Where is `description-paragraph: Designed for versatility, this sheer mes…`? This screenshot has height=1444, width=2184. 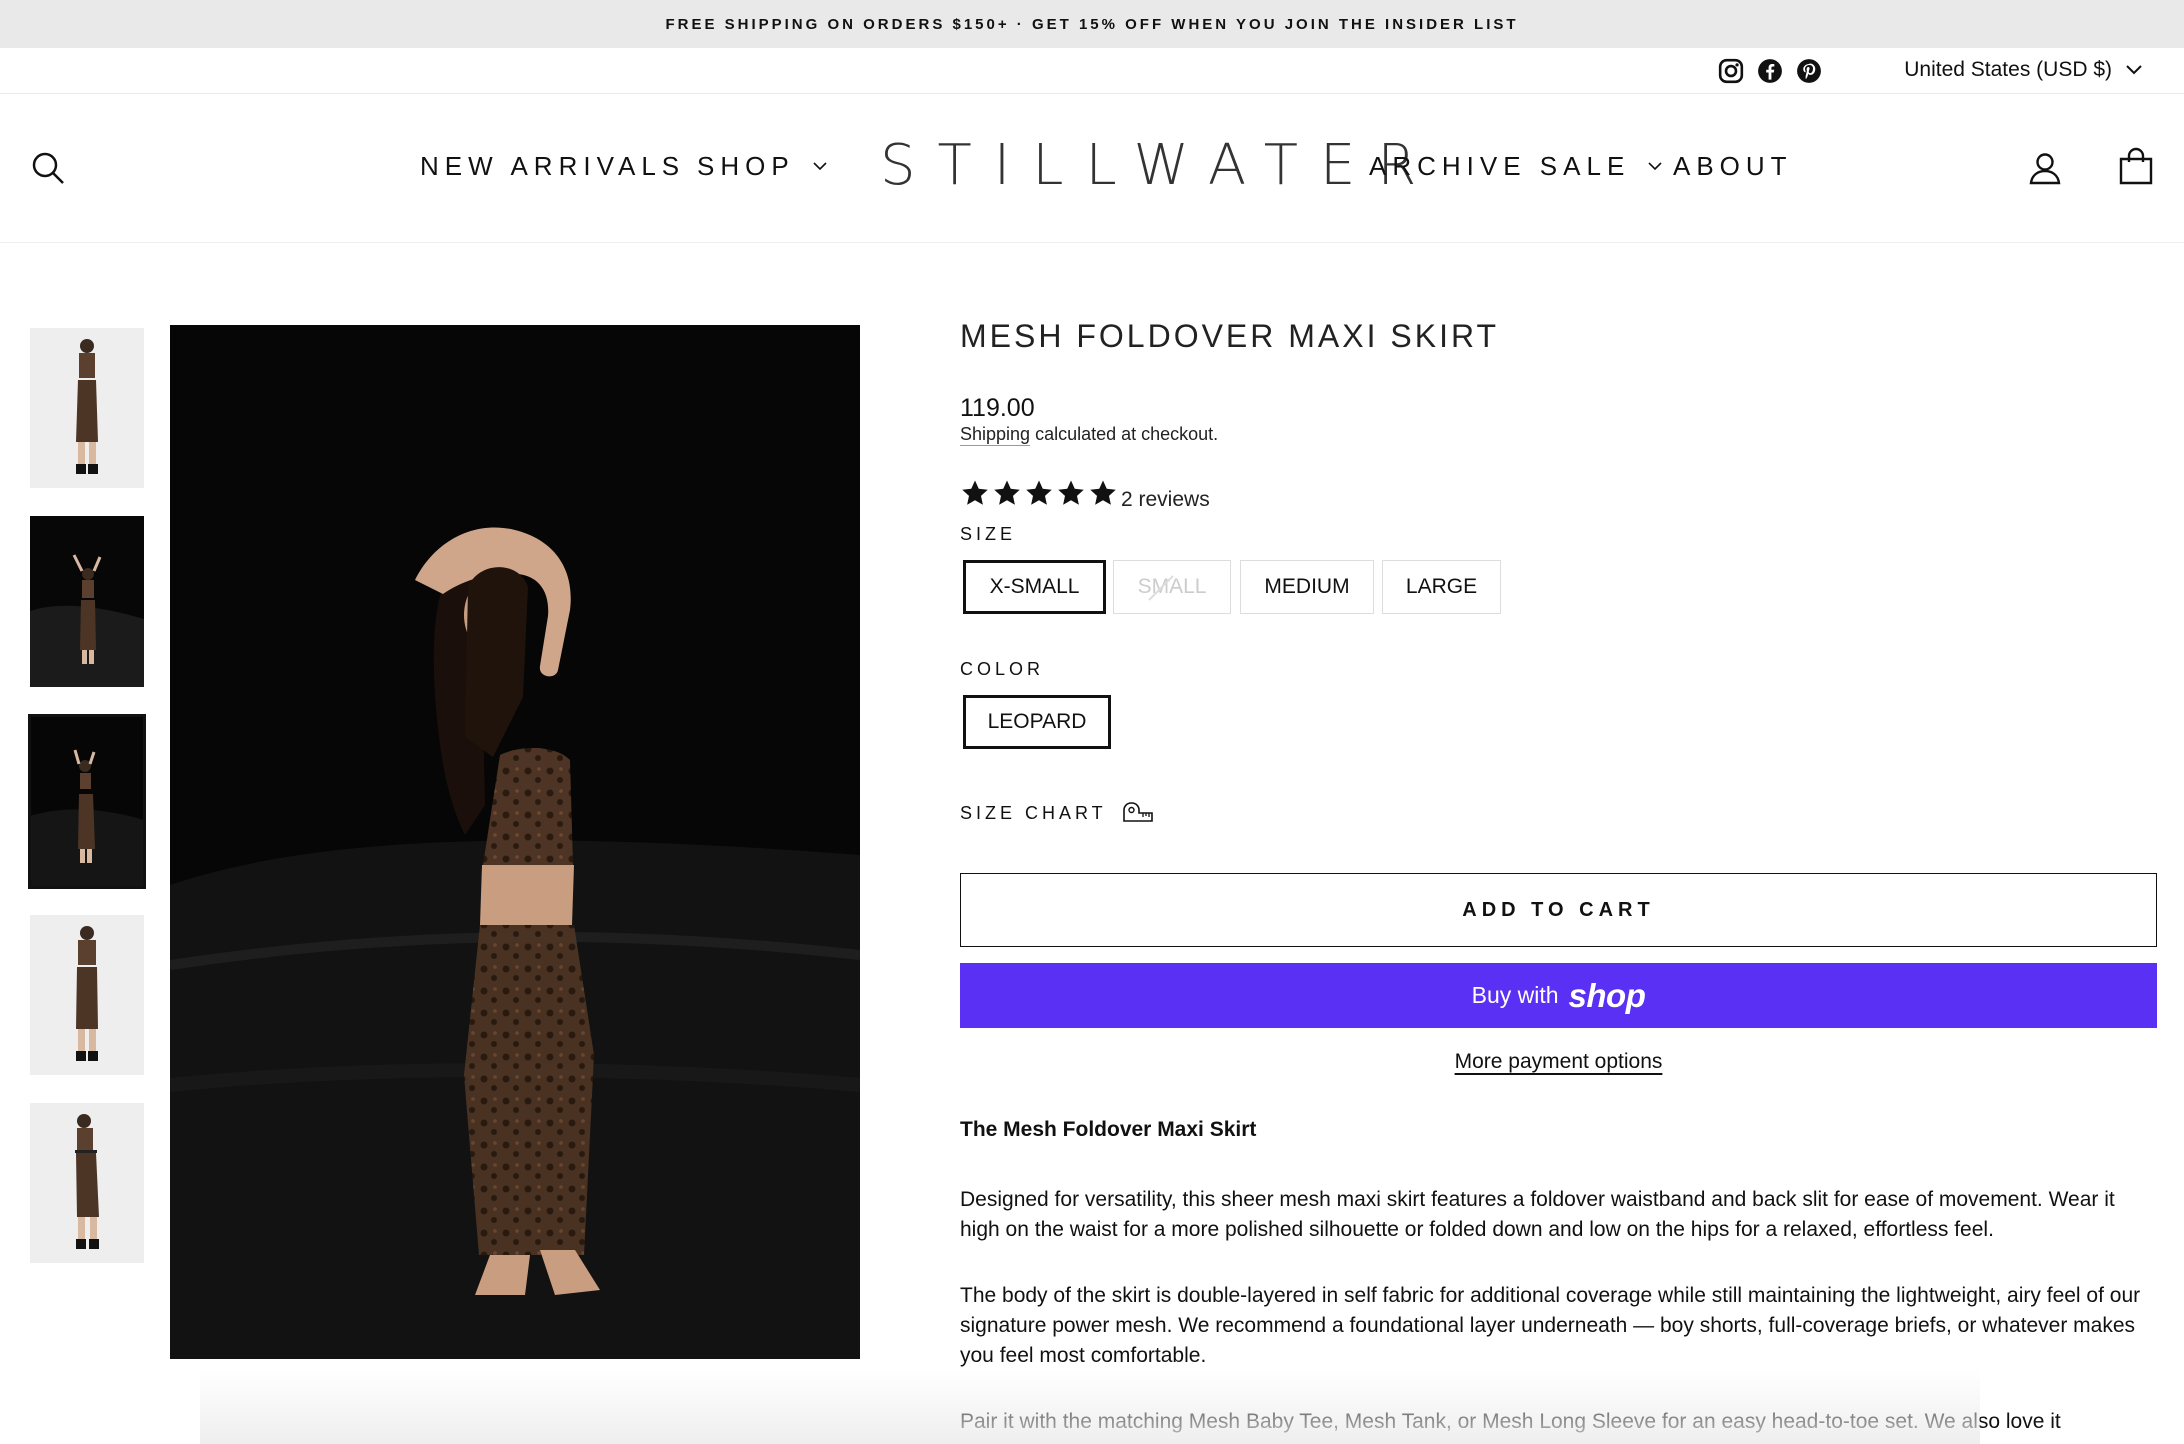
description-paragraph: Designed for versatility, this sheer mes… is located at coordinates (1537, 1214).